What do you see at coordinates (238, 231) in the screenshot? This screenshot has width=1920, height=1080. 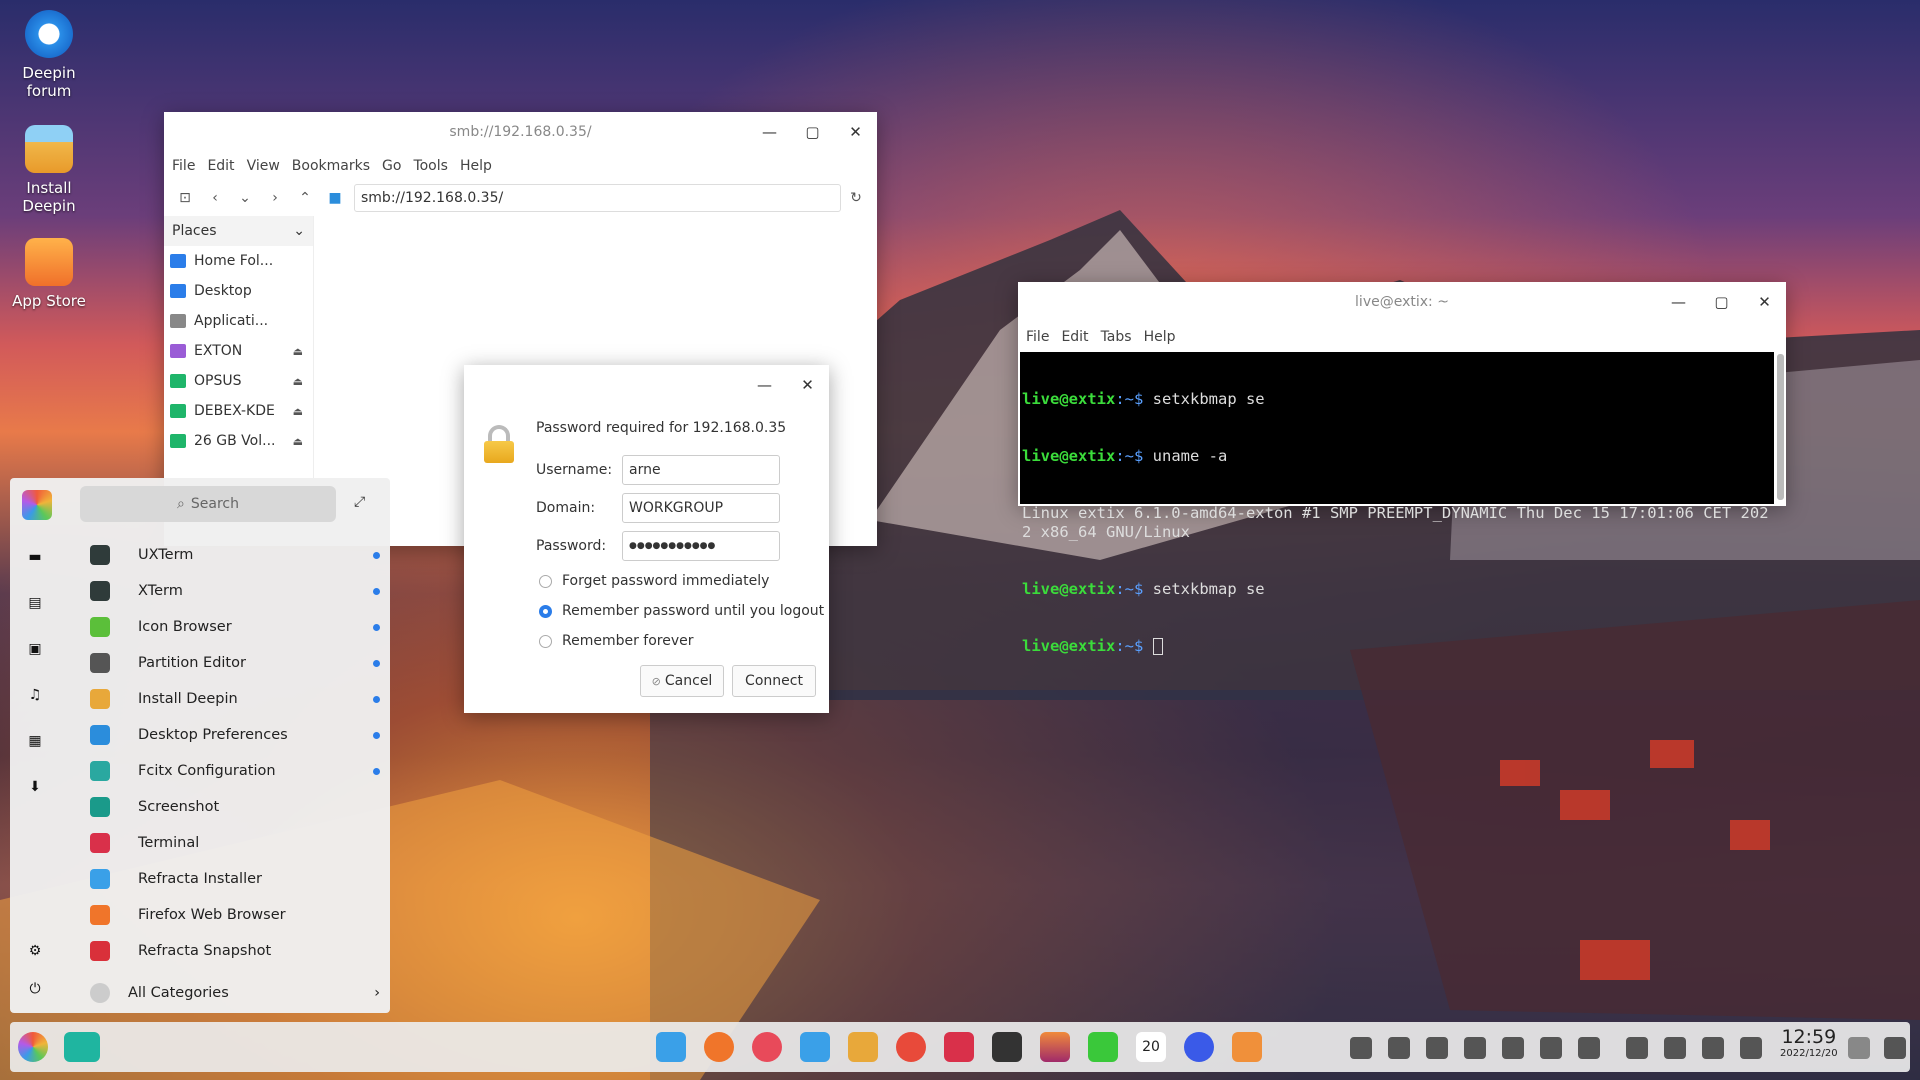 I see `places-header: Places ⌄` at bounding box center [238, 231].